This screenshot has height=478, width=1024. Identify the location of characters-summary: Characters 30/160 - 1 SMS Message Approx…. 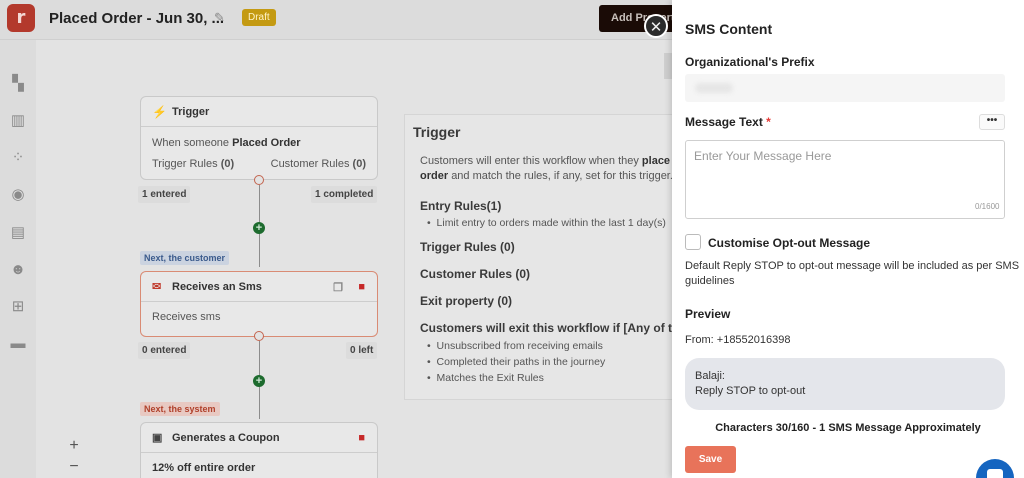
(848, 428).